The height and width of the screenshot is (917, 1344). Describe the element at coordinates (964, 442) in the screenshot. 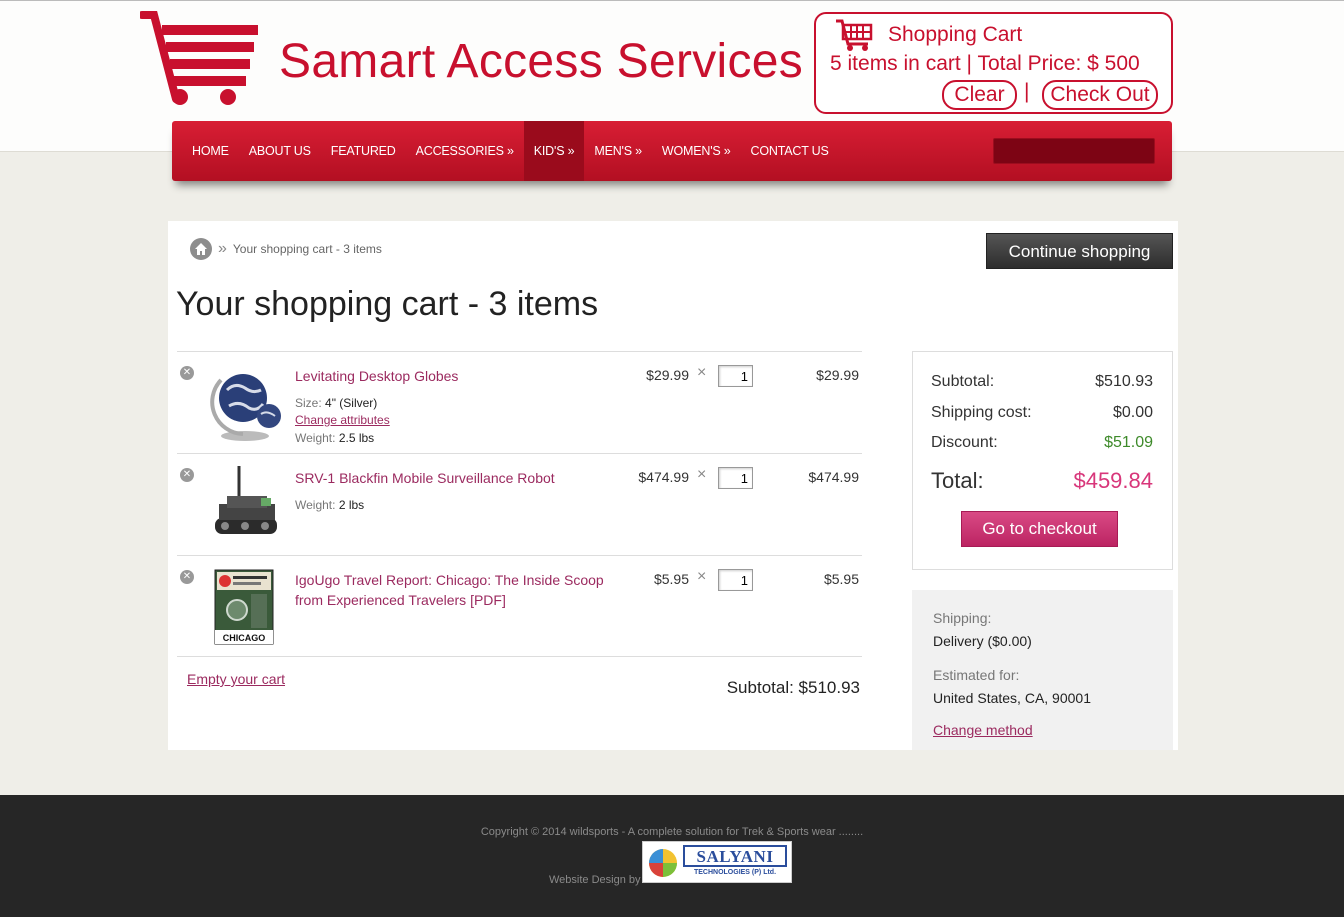

I see `summary-discount-label: Discount:` at that location.